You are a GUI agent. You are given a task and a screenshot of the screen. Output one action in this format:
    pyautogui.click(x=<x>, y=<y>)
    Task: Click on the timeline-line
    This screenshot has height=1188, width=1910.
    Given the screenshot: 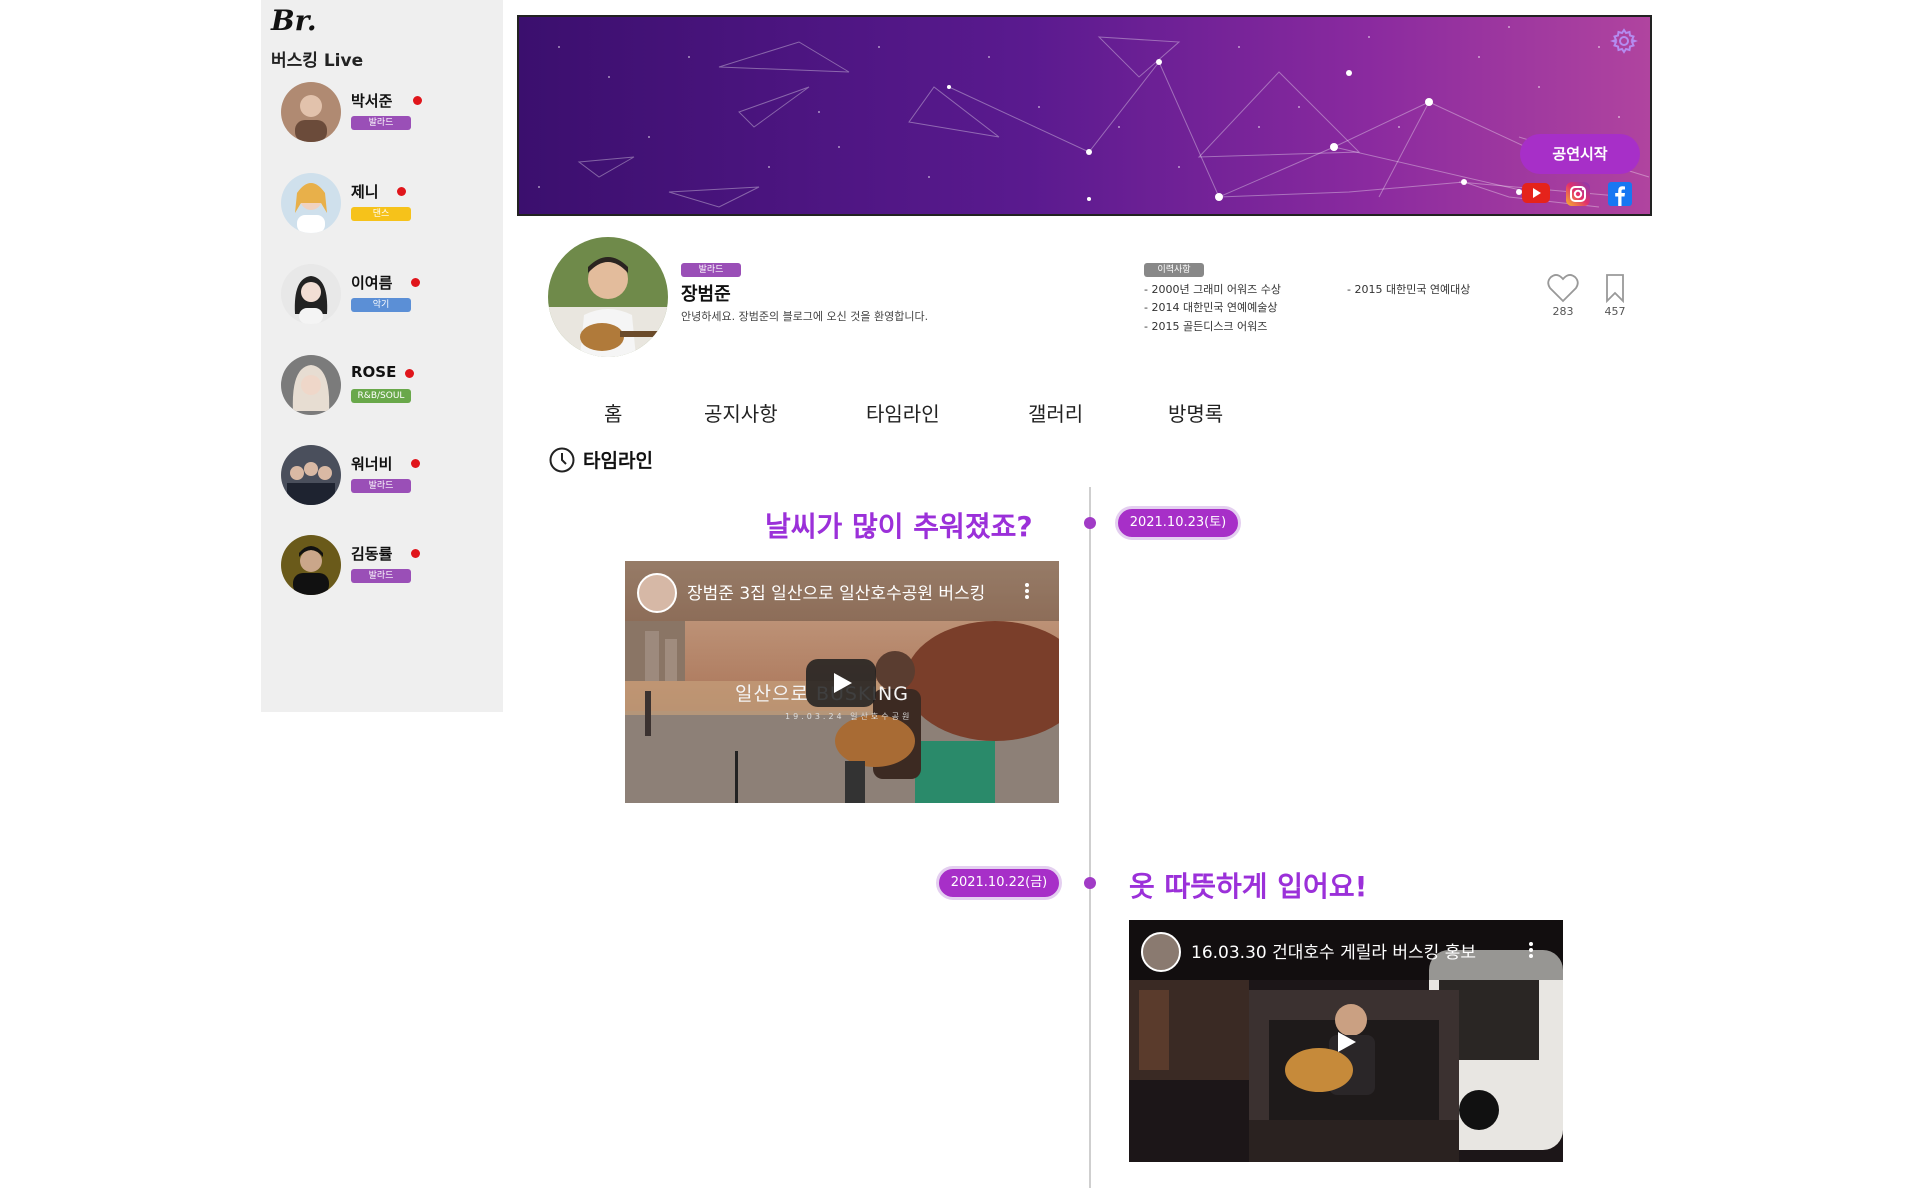 What is the action you would take?
    pyautogui.click(x=1090, y=837)
    